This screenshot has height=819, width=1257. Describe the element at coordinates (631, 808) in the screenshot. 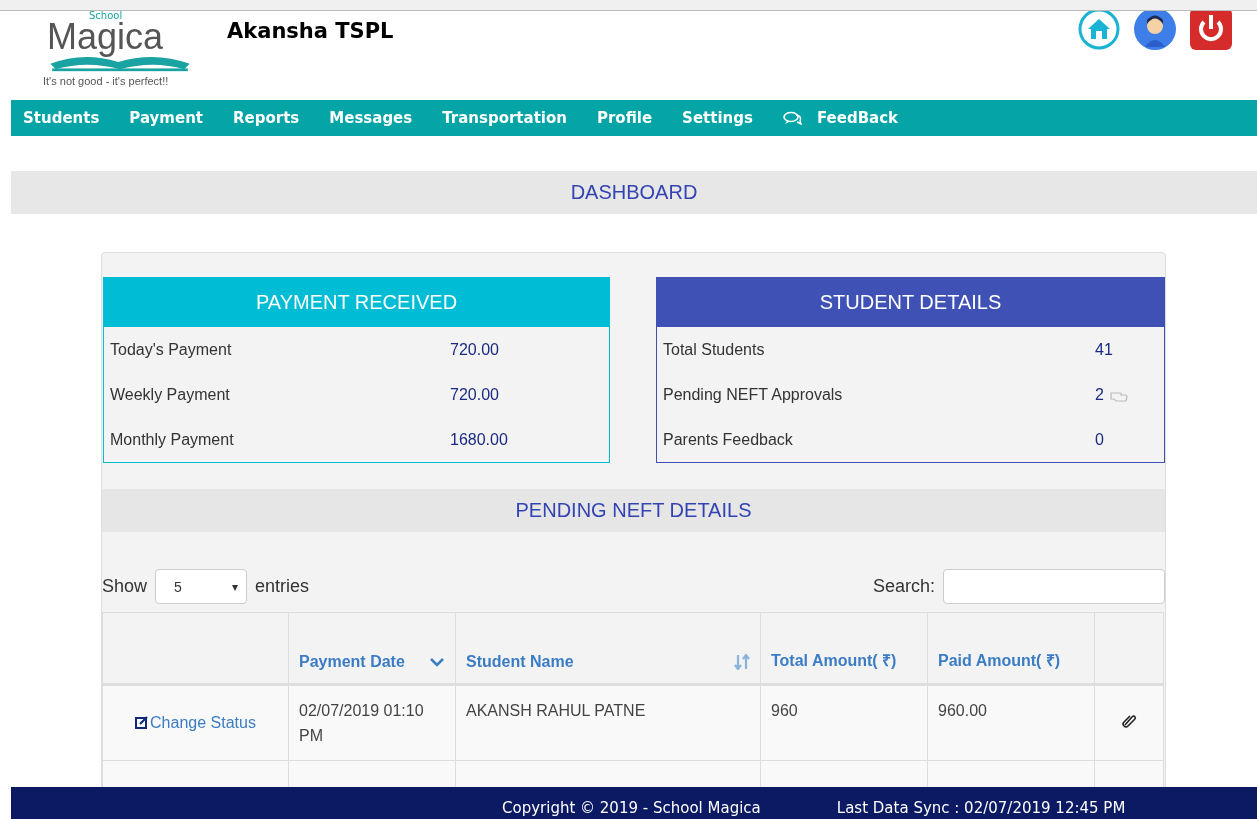

I see `copyright-text: Copyright © 2019 - School Magica` at that location.